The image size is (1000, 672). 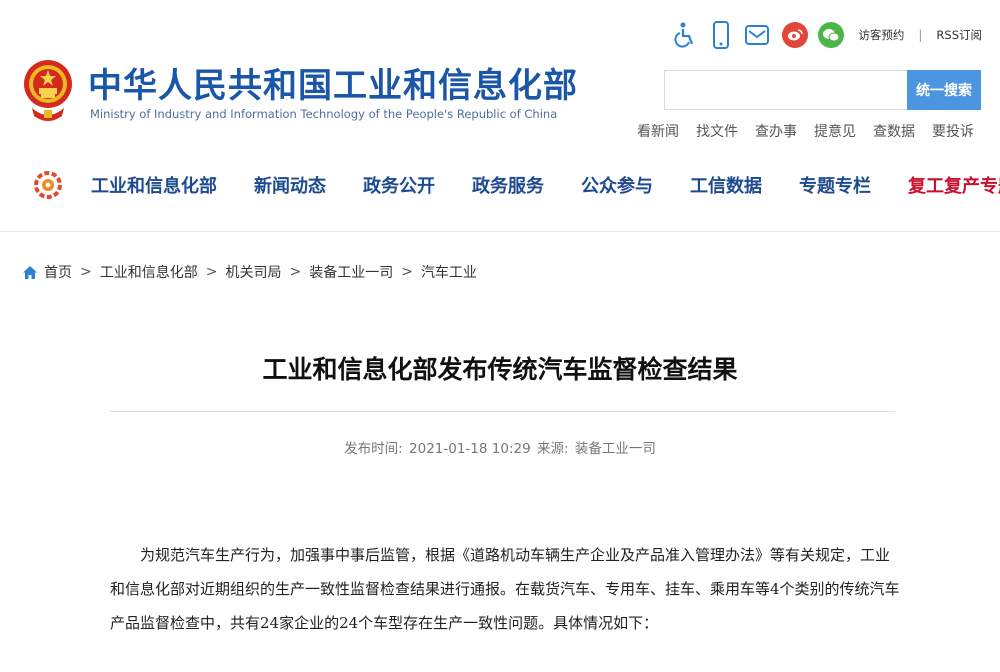 I want to click on breadcrumb-equipment-dept: 装备工业一司, so click(x=351, y=272).